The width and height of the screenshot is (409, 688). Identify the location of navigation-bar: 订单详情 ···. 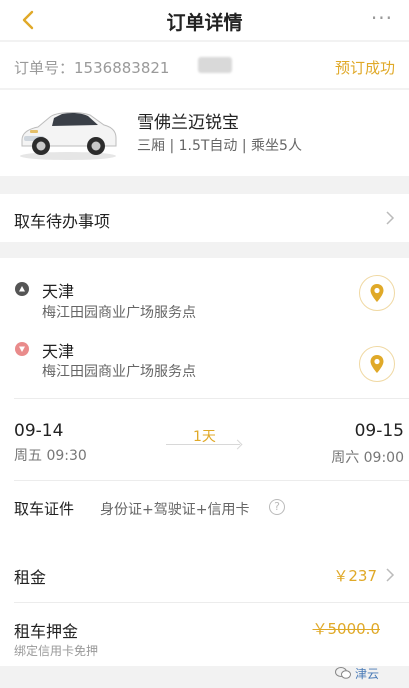
(204, 20).